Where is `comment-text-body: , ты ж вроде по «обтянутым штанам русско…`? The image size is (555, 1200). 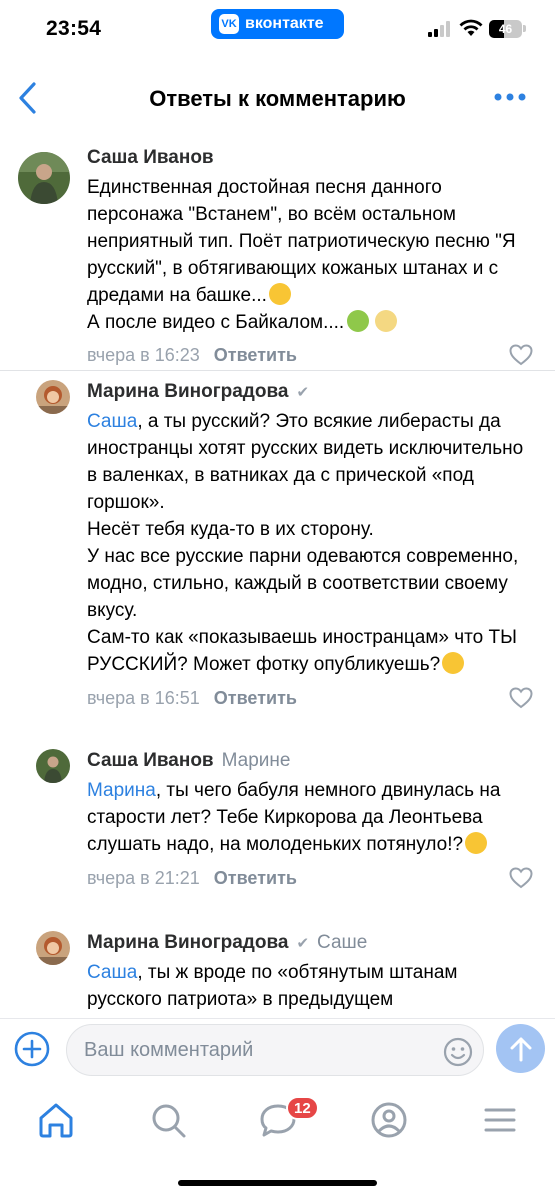
comment-text-body: , ты ж вроде по «обтянутым штанам русско… is located at coordinates (275, 986).